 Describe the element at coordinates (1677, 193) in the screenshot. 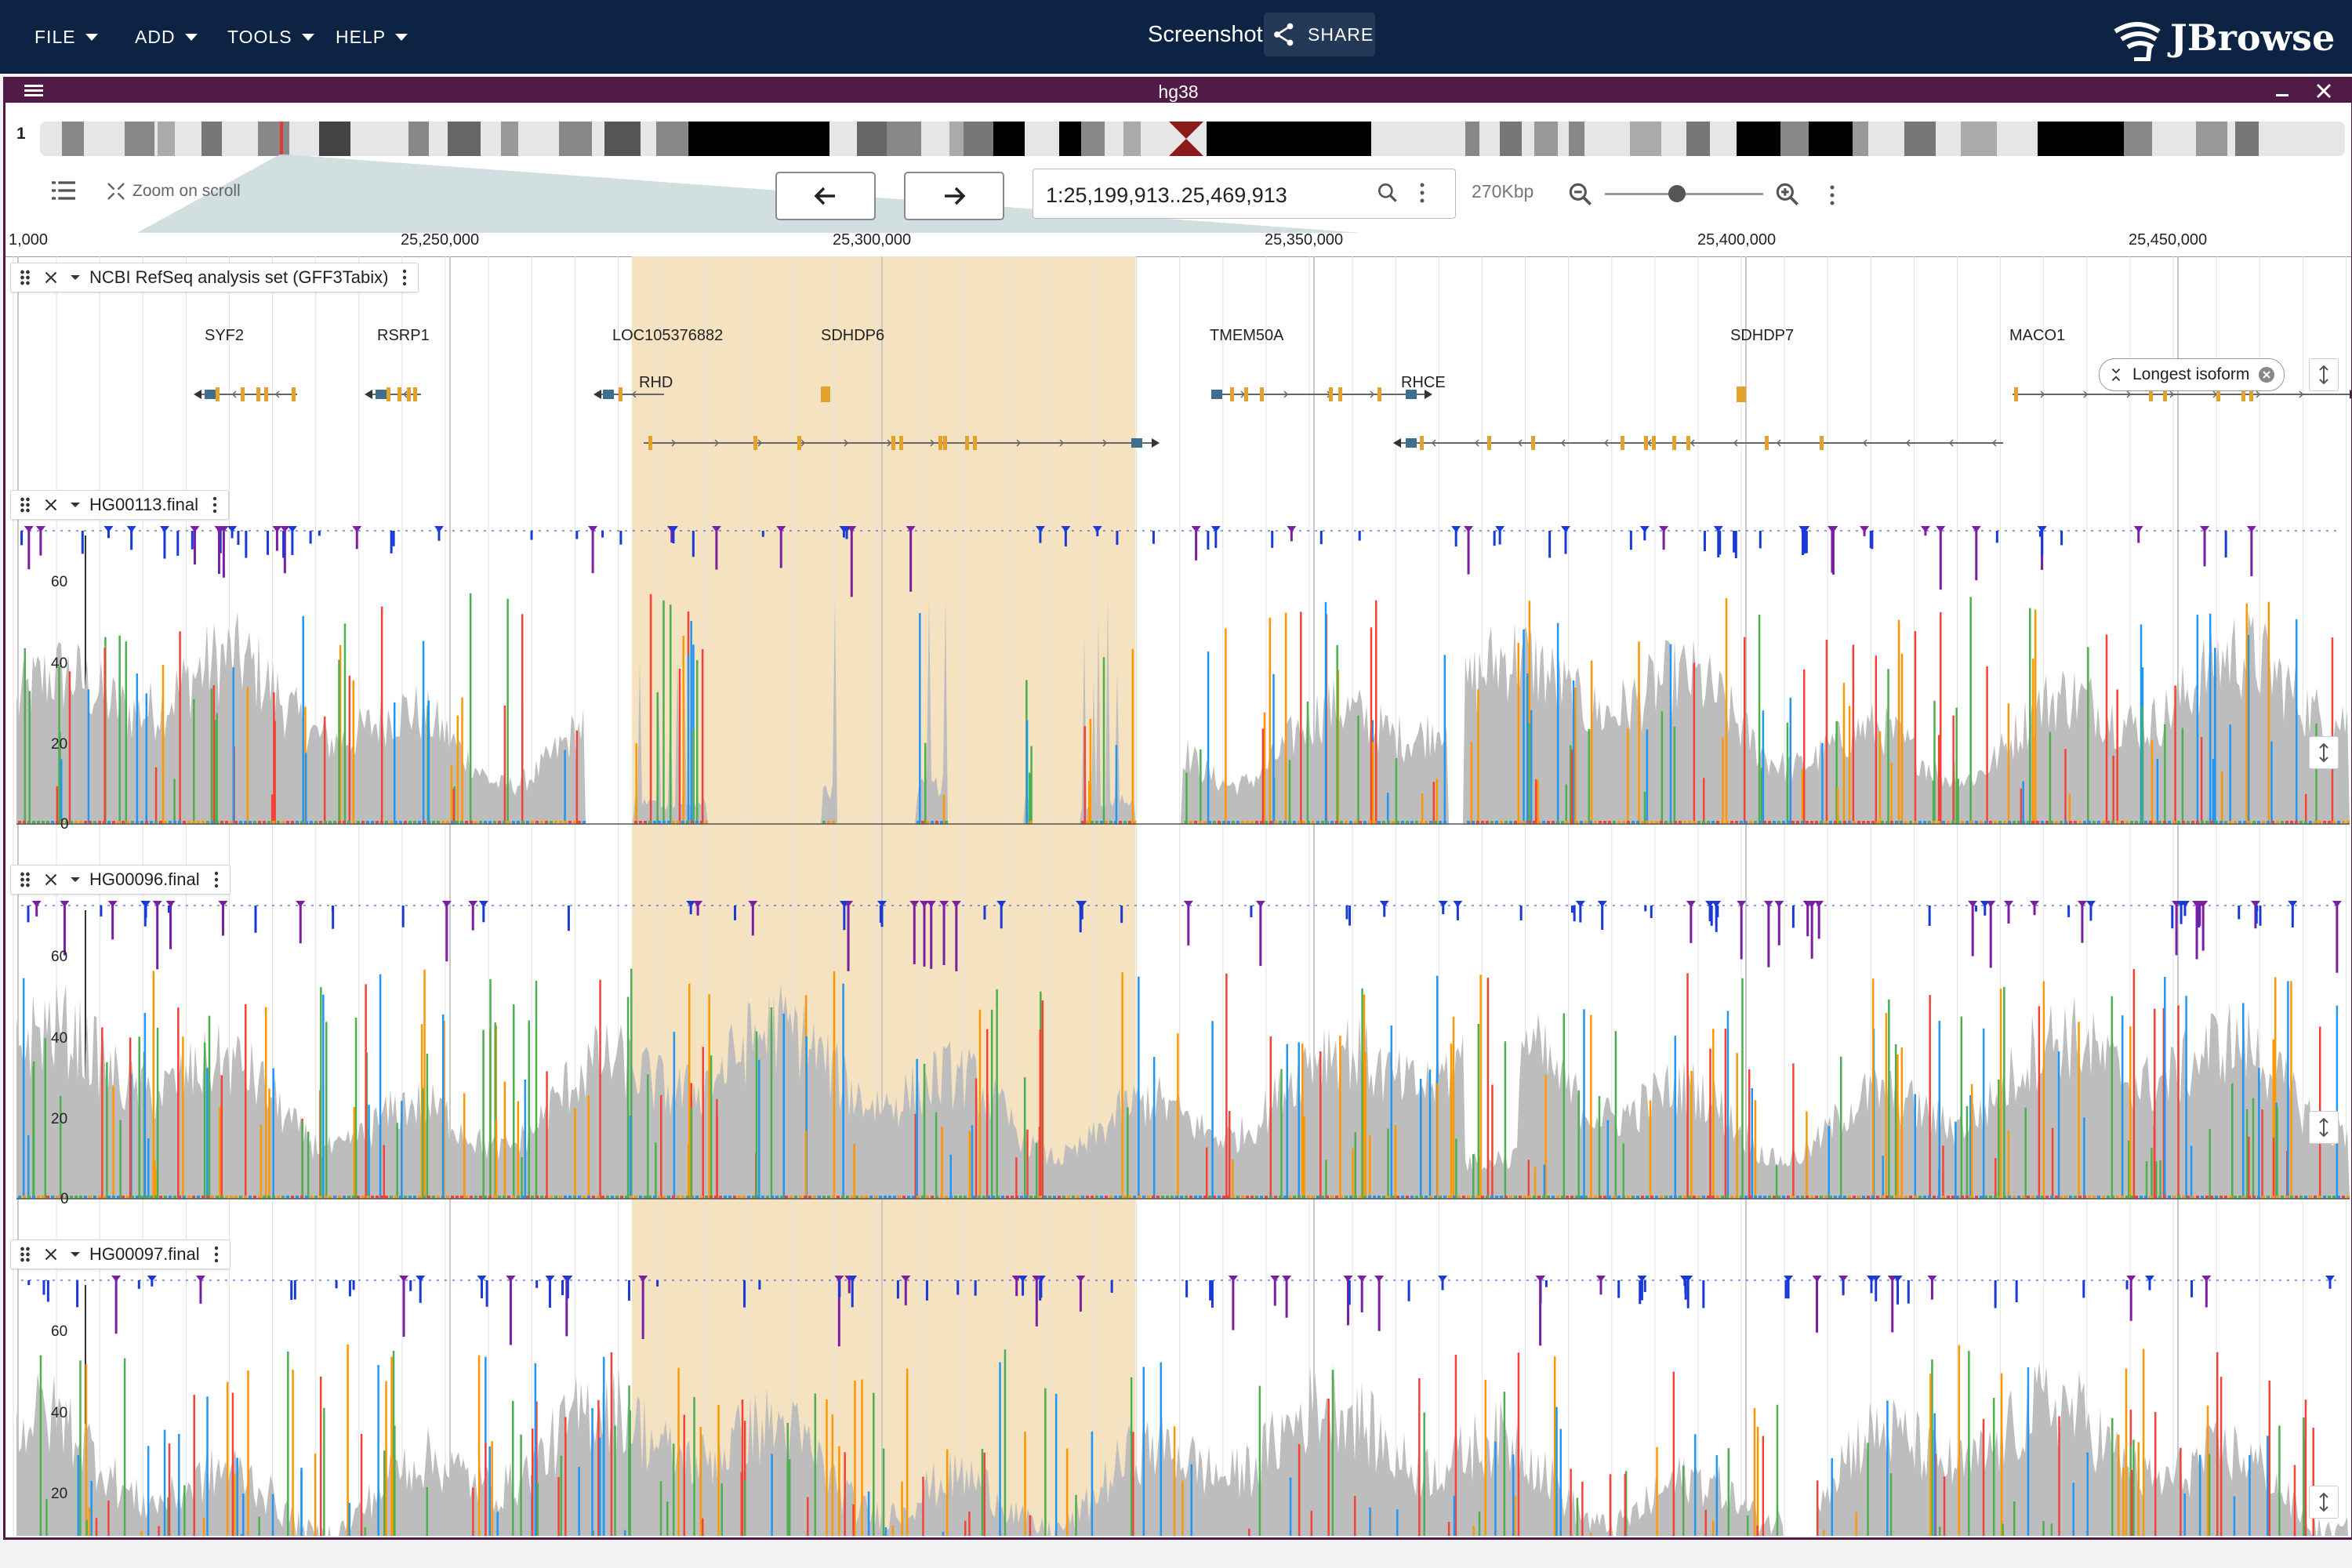

I see `zoom-slider-thumb` at that location.